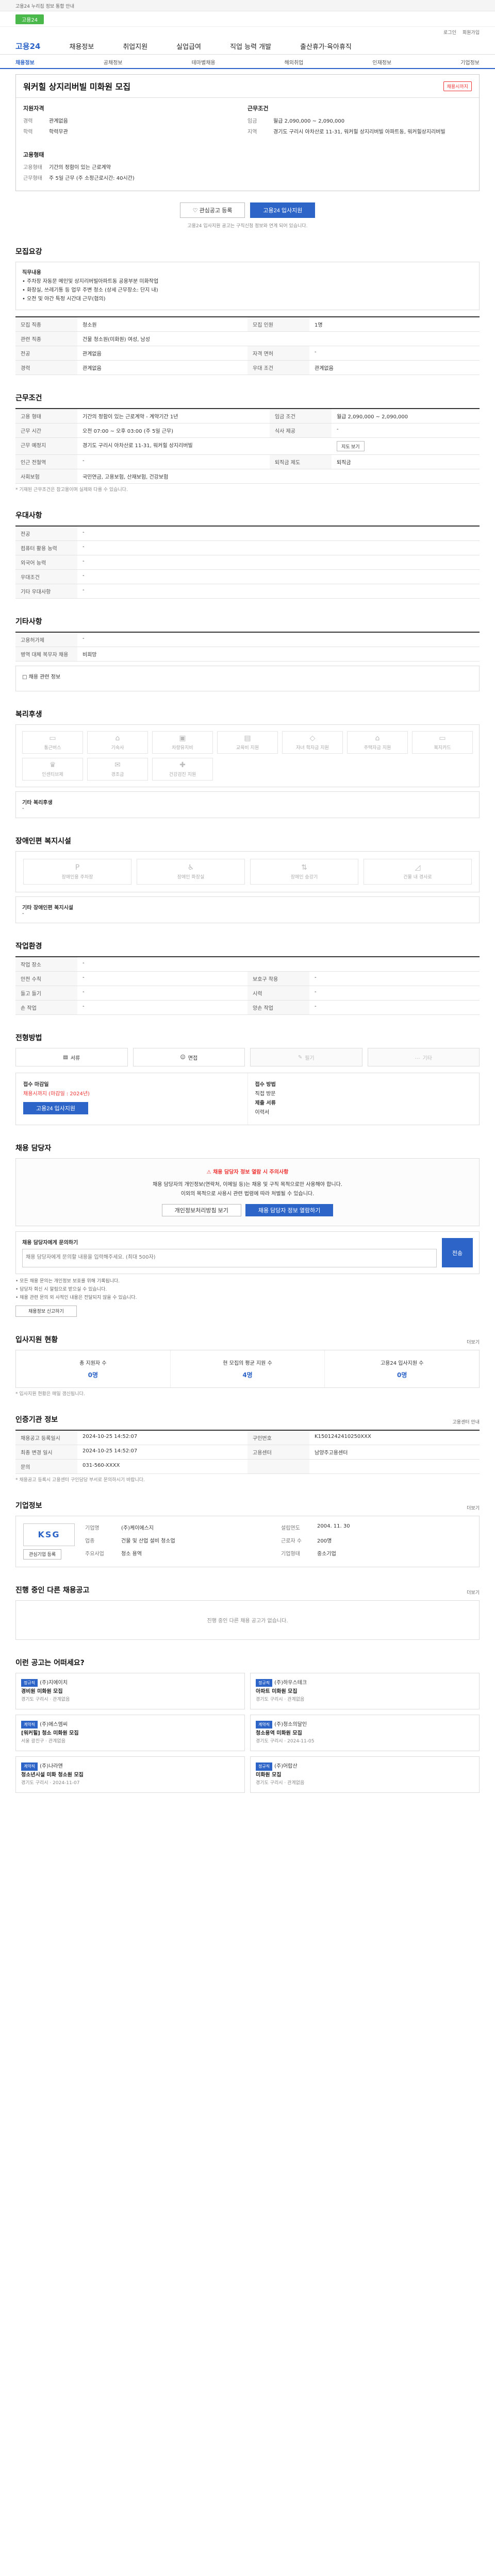 The image size is (495, 2576). Describe the element at coordinates (182, 765) in the screenshot. I see `health-icon: ✚` at that location.